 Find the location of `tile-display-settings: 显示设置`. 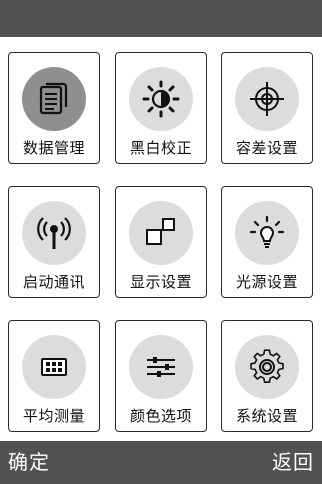

tile-display-settings: 显示设置 is located at coordinates (161, 242).